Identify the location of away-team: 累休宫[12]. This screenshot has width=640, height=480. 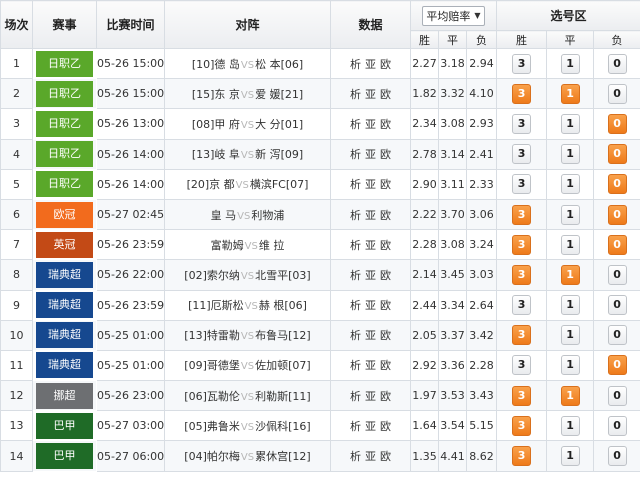
(283, 456).